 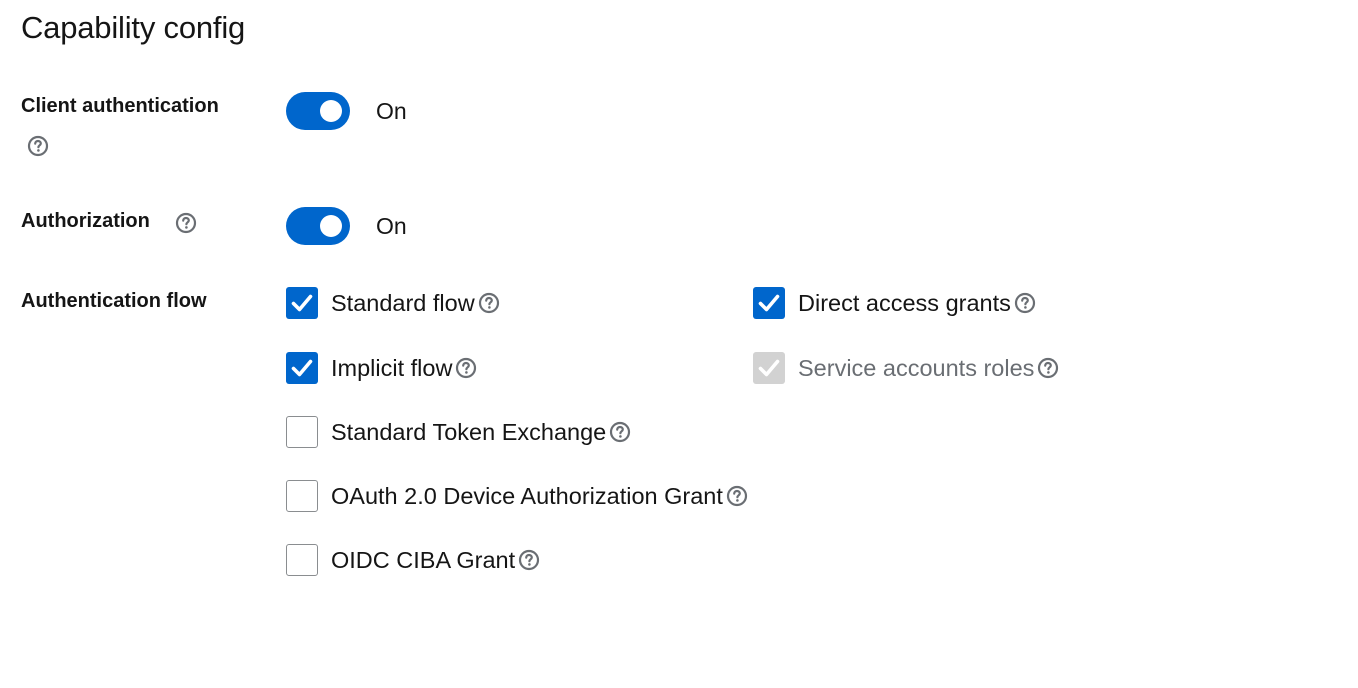 I want to click on authorization-help-icon, so click(x=186, y=223).